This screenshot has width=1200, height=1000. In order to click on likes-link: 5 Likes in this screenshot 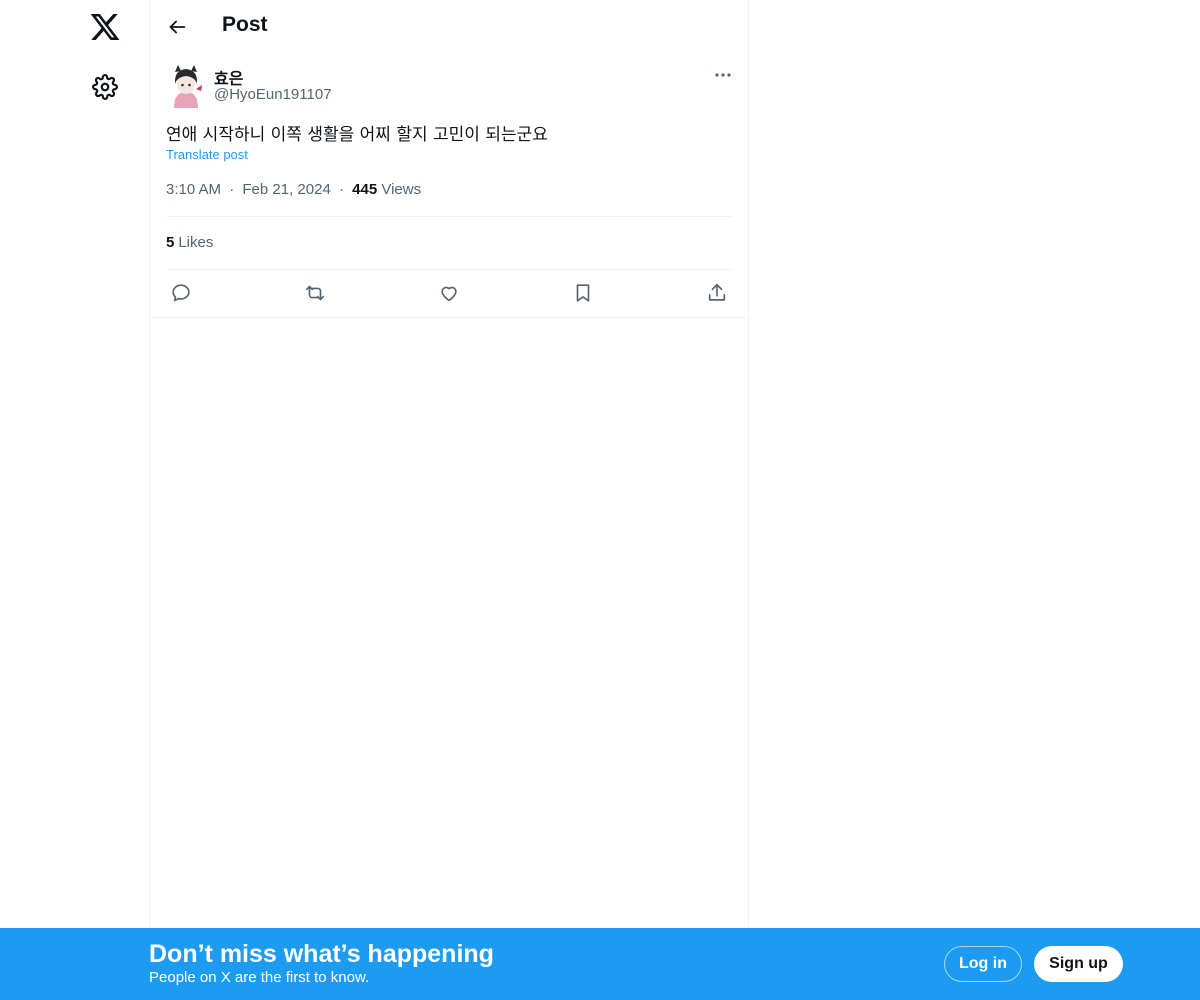, I will do `click(189, 242)`.